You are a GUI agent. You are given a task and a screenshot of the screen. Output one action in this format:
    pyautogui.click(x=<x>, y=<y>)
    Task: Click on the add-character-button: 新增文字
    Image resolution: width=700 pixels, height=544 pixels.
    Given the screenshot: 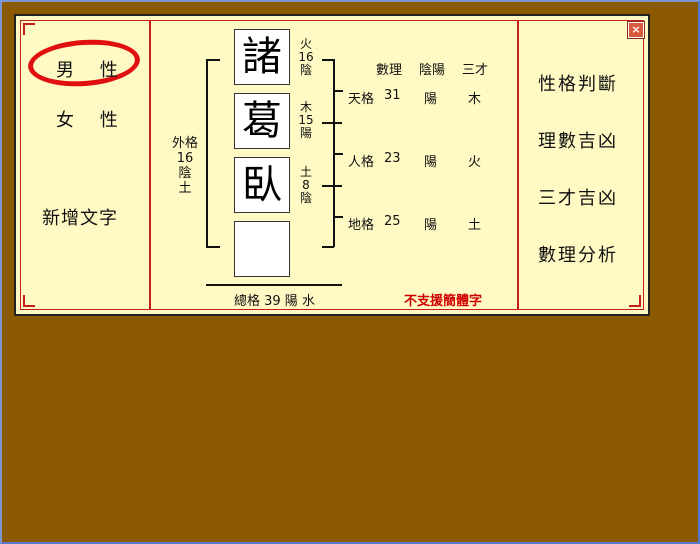 What is the action you would take?
    pyautogui.click(x=80, y=217)
    